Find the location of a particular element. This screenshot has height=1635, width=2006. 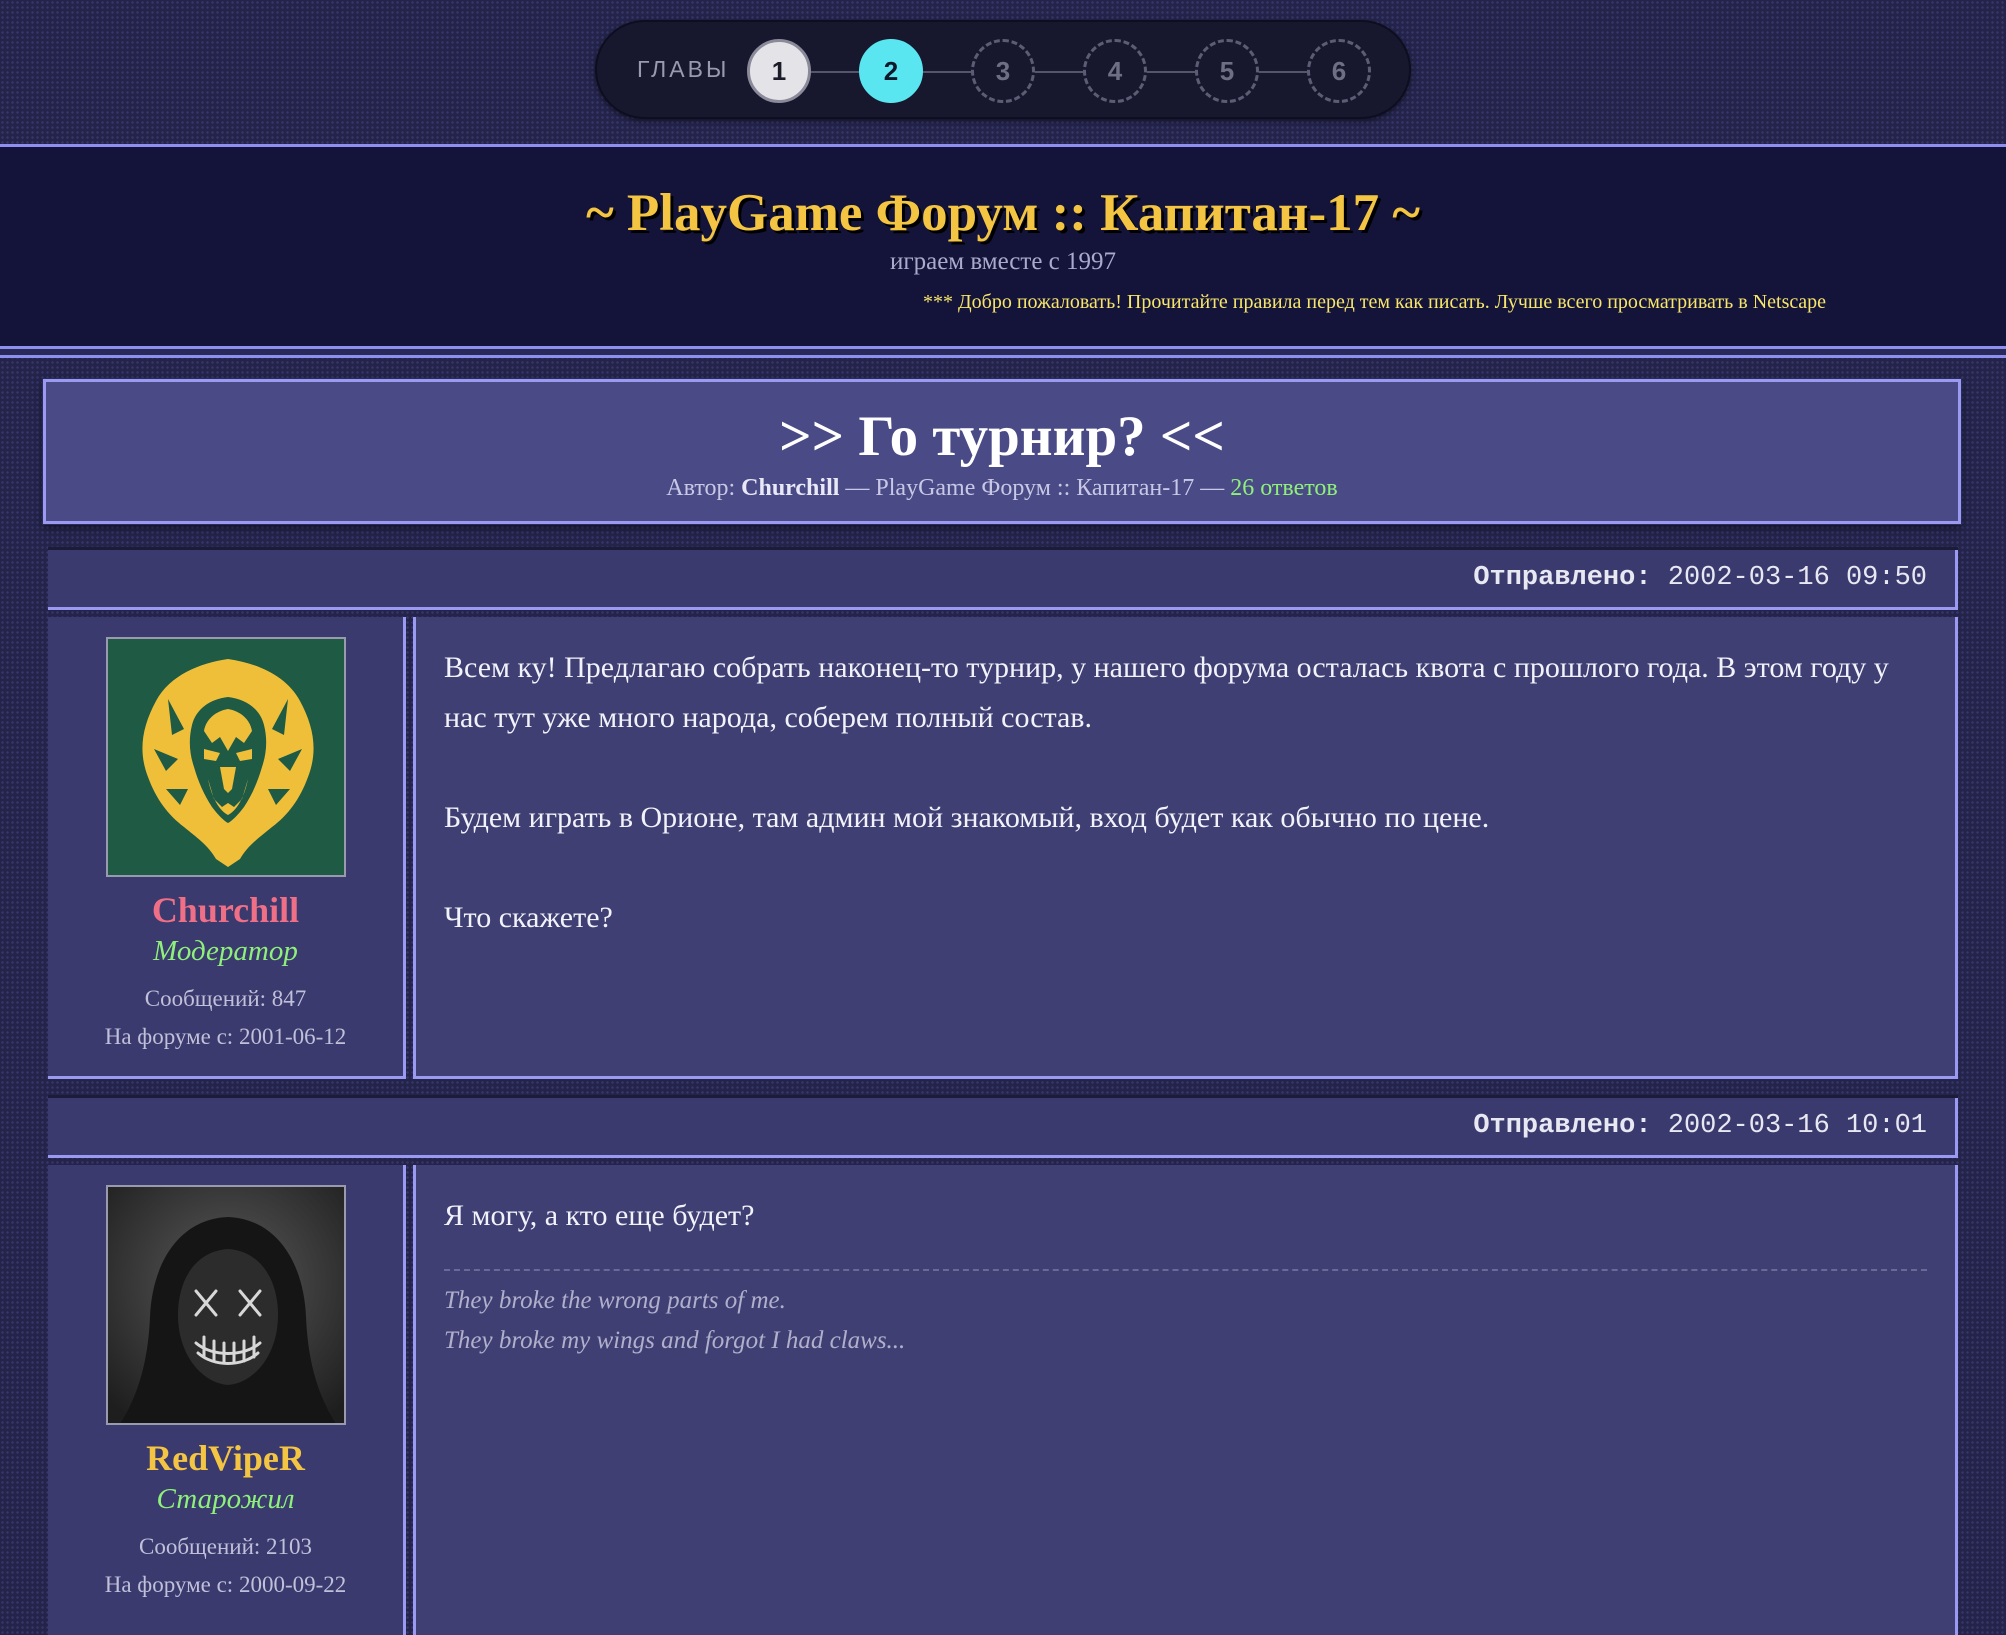

signature-line: They broke the wrong parts of me. is located at coordinates (615, 1300).